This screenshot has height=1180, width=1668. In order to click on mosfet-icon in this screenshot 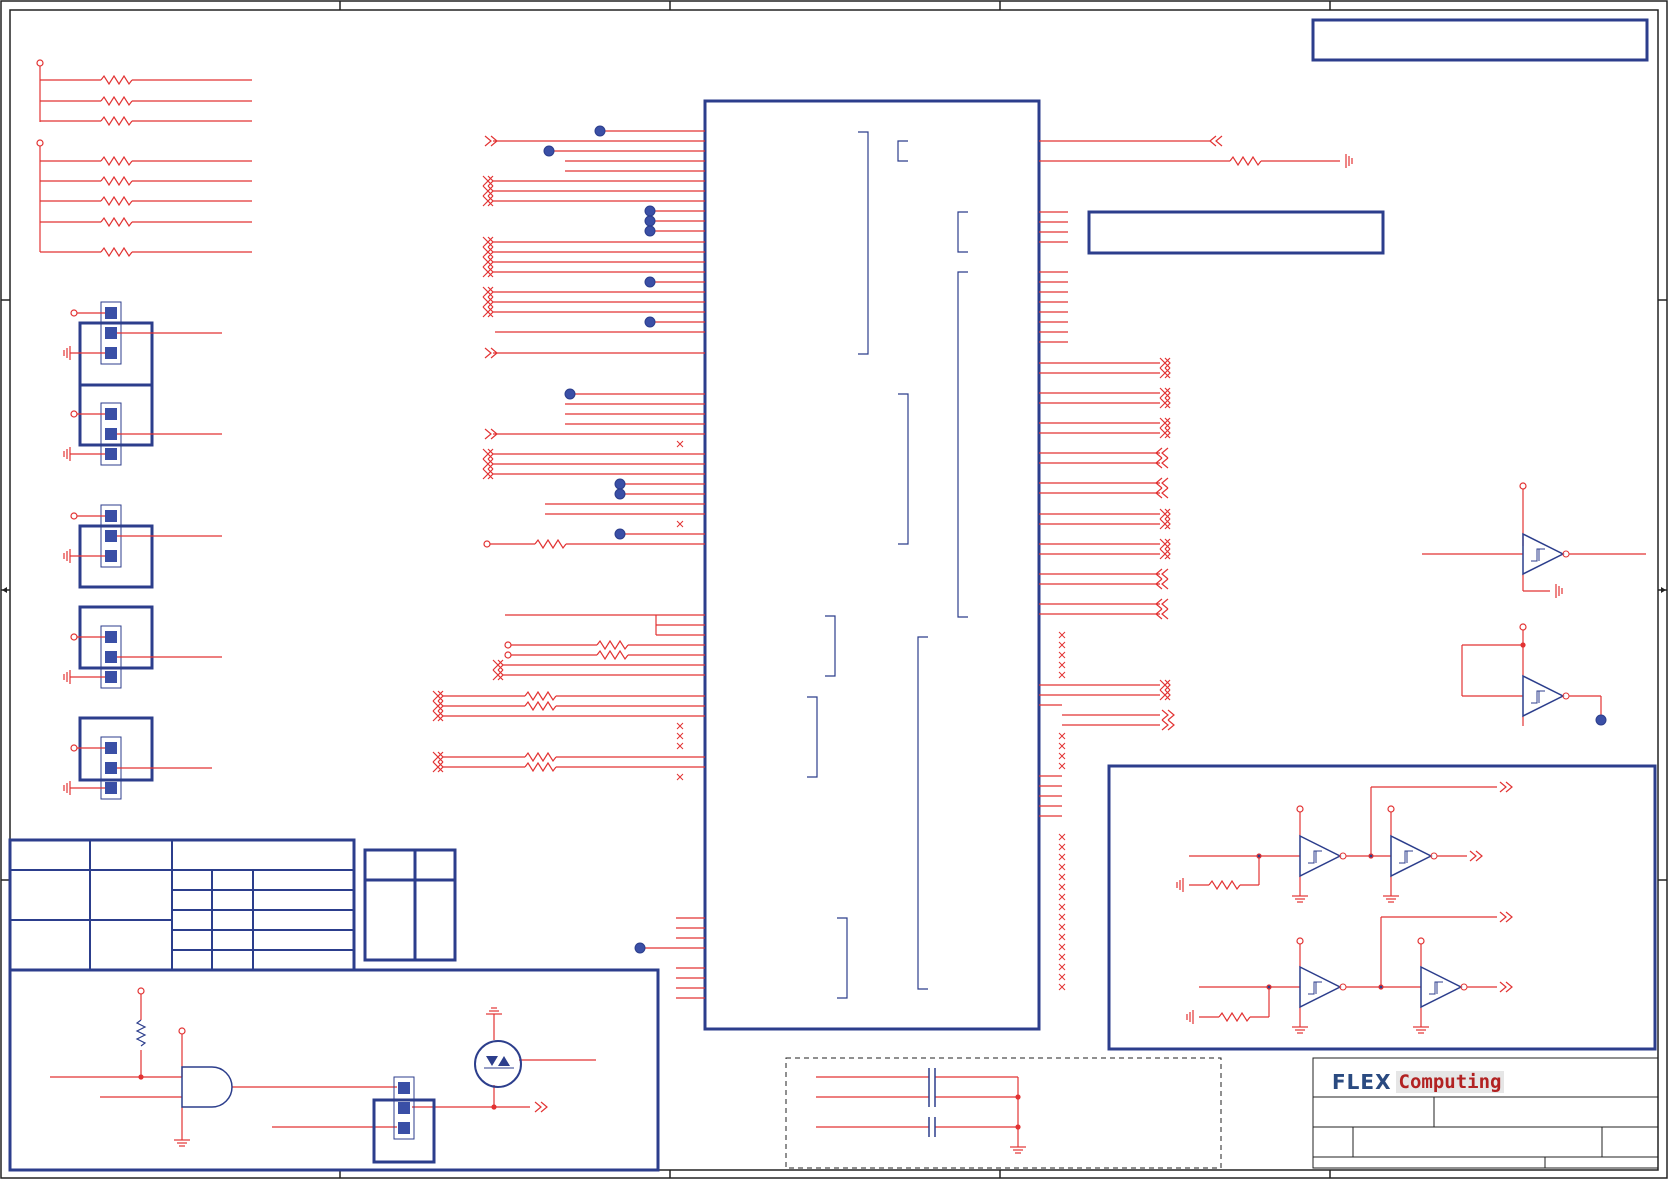, I will do `click(498, 1064)`.